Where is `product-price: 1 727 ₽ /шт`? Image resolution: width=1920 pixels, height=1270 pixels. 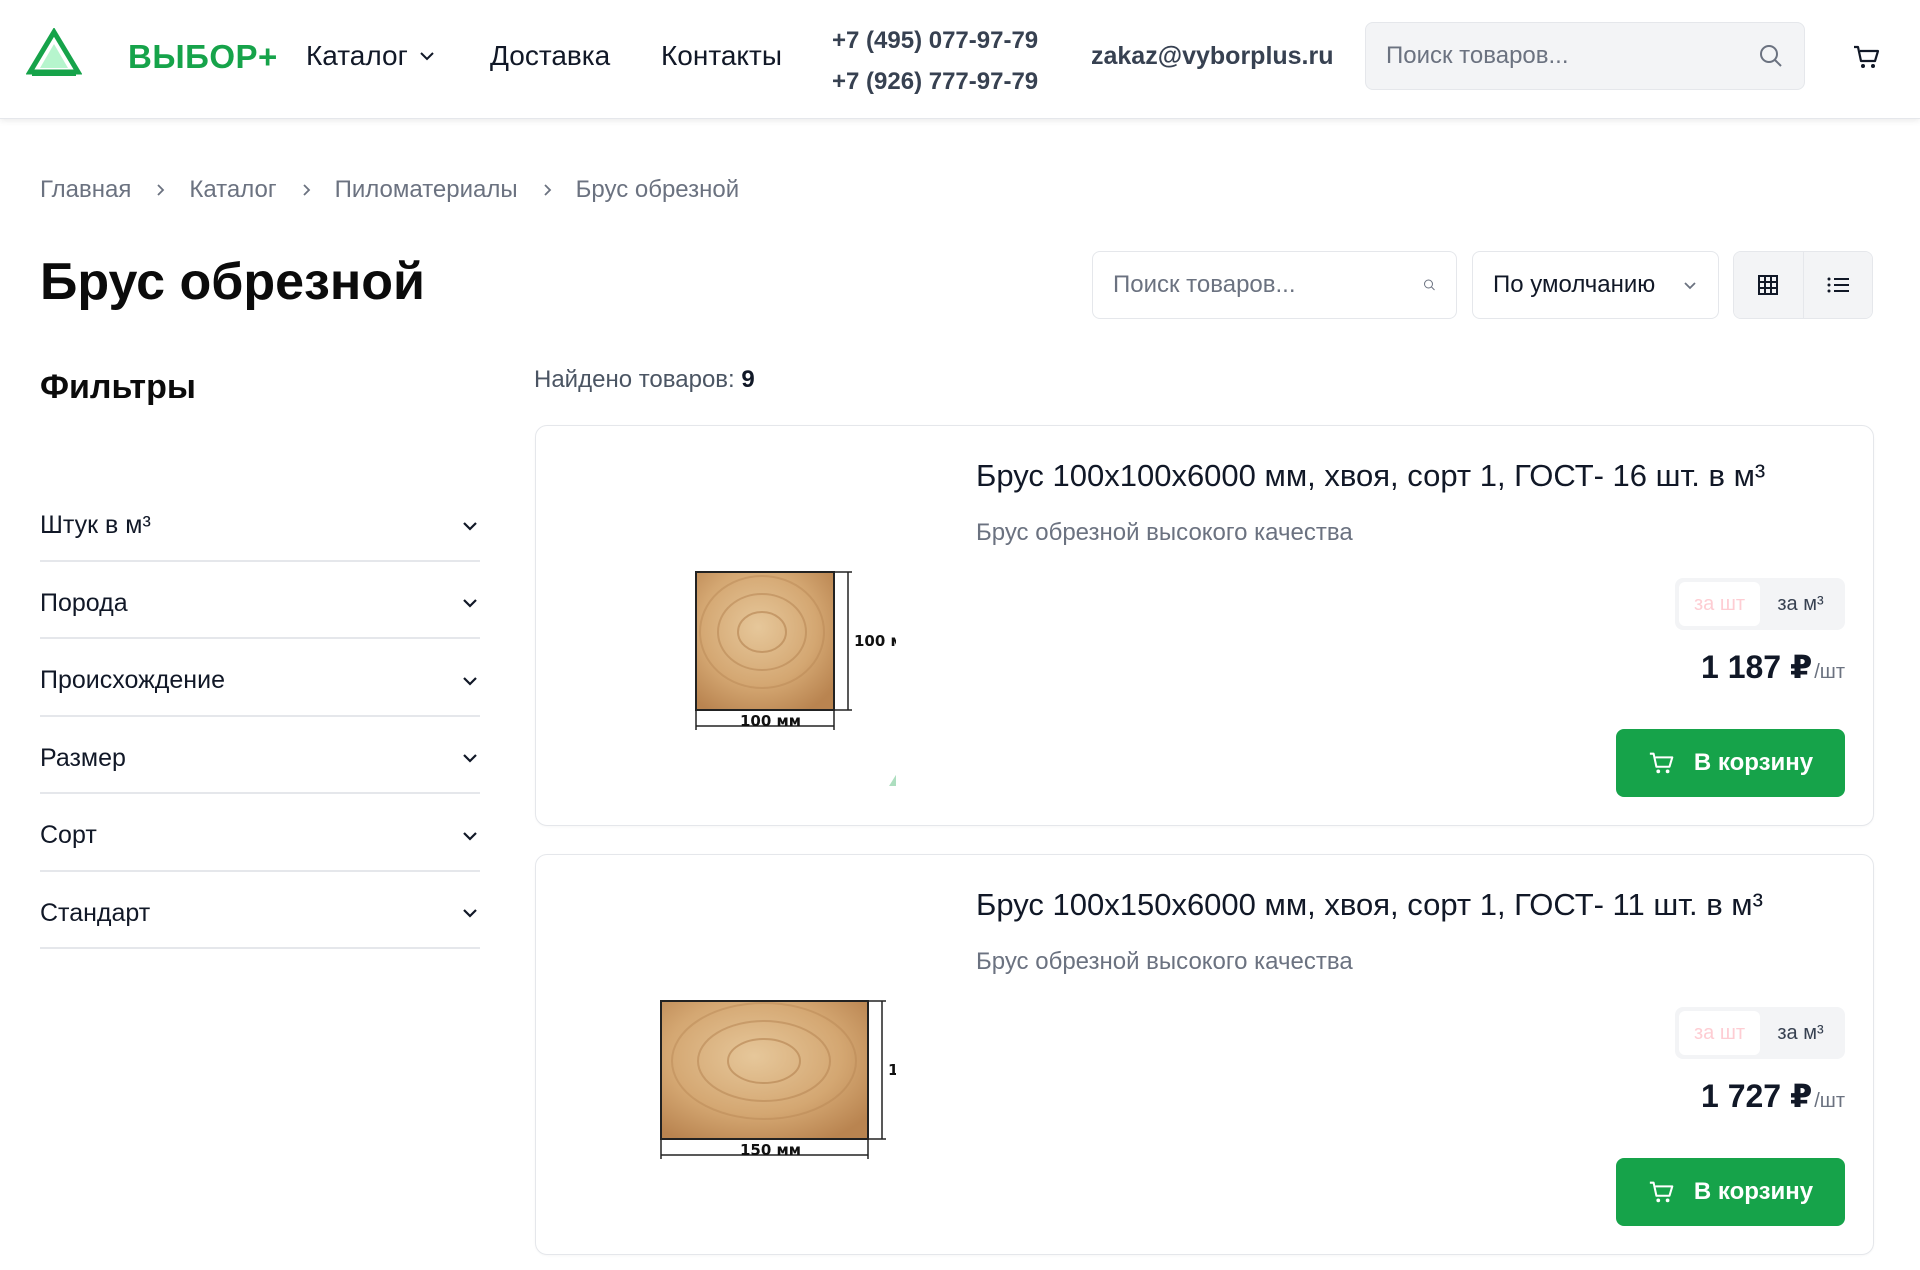 product-price: 1 727 ₽ /шт is located at coordinates (1773, 1096).